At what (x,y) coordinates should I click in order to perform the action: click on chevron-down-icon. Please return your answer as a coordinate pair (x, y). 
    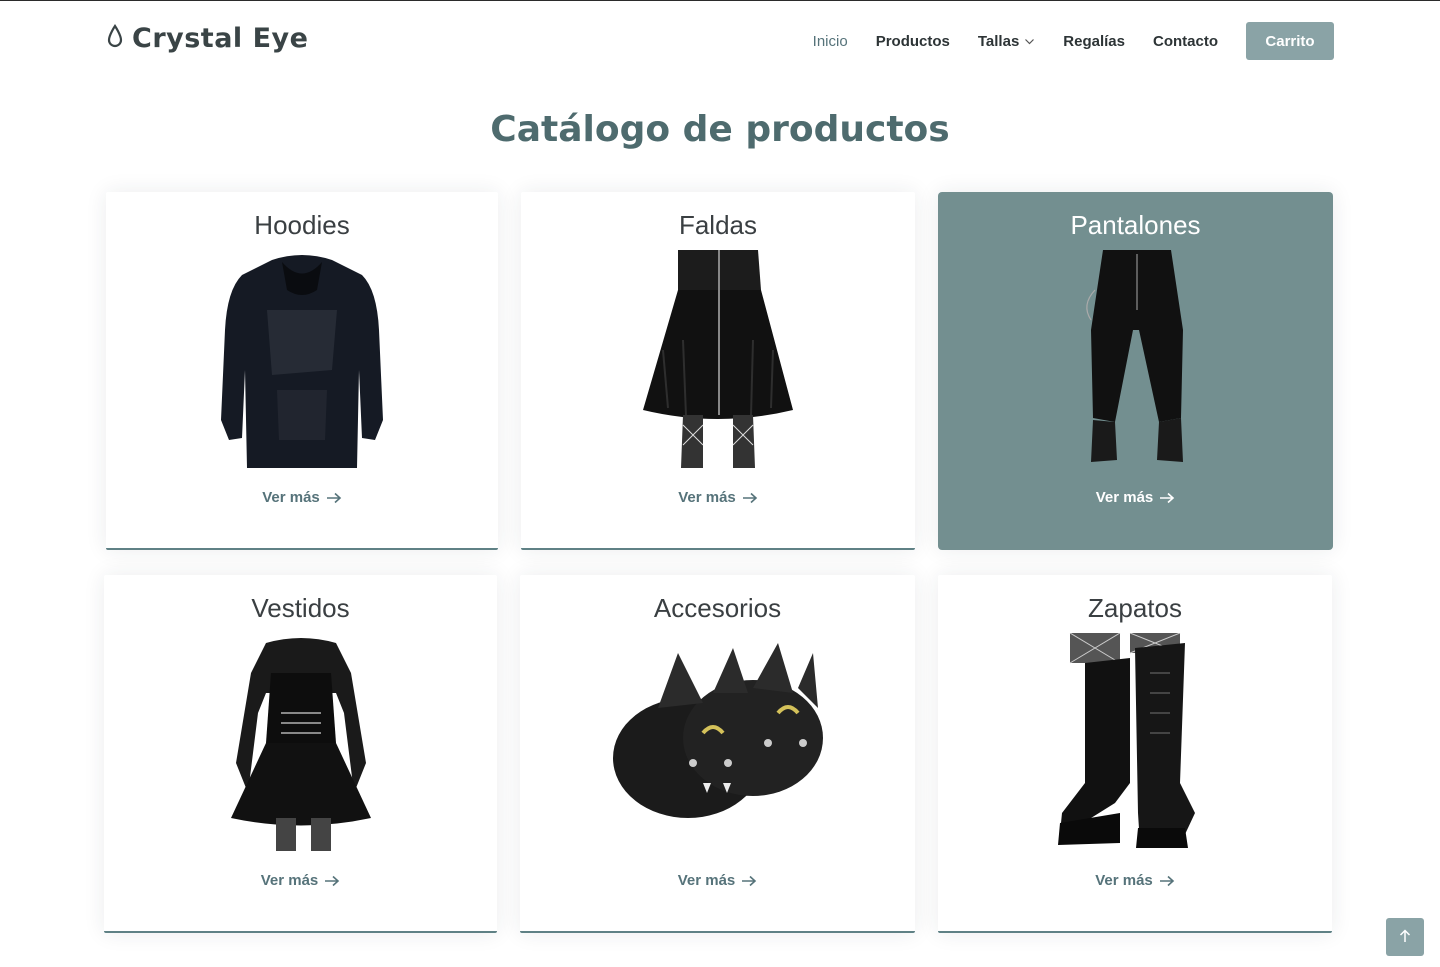
    Looking at the image, I should click on (1029, 41).